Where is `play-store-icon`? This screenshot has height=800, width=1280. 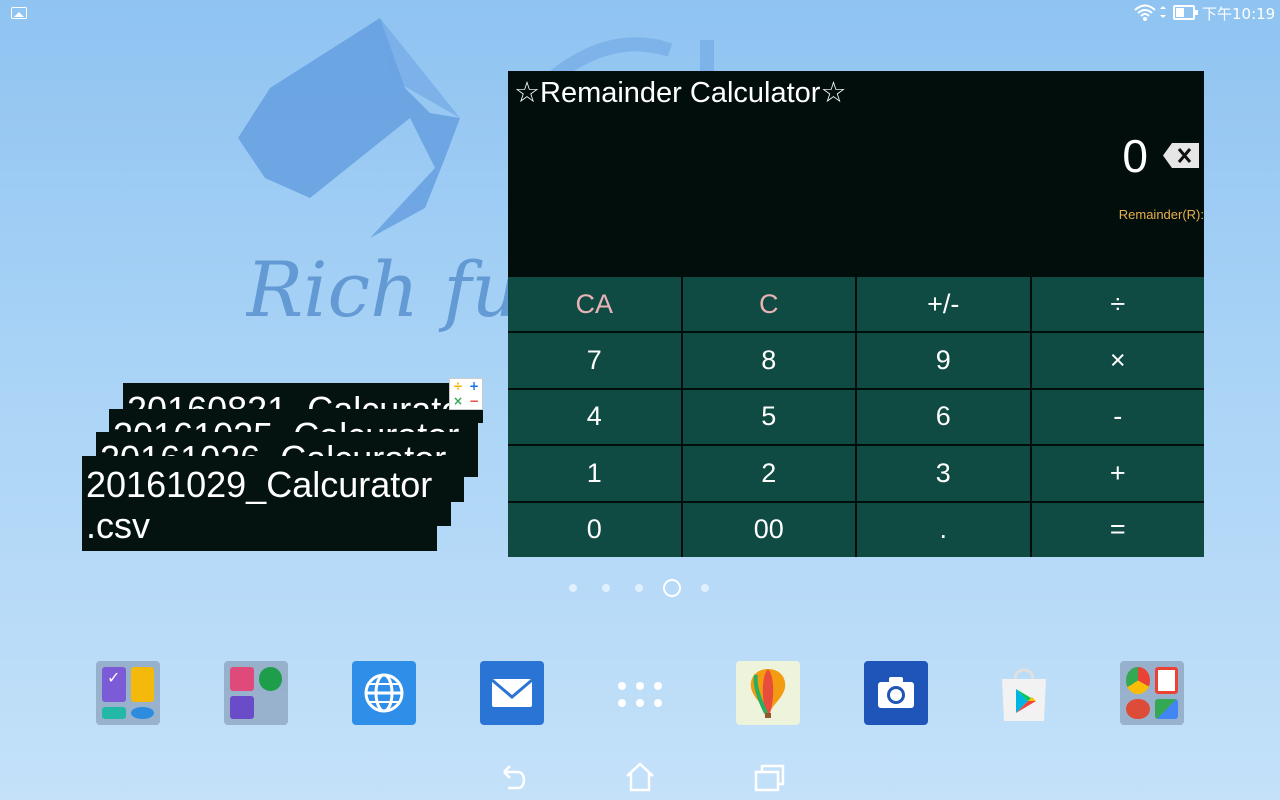 play-store-icon is located at coordinates (1024, 693).